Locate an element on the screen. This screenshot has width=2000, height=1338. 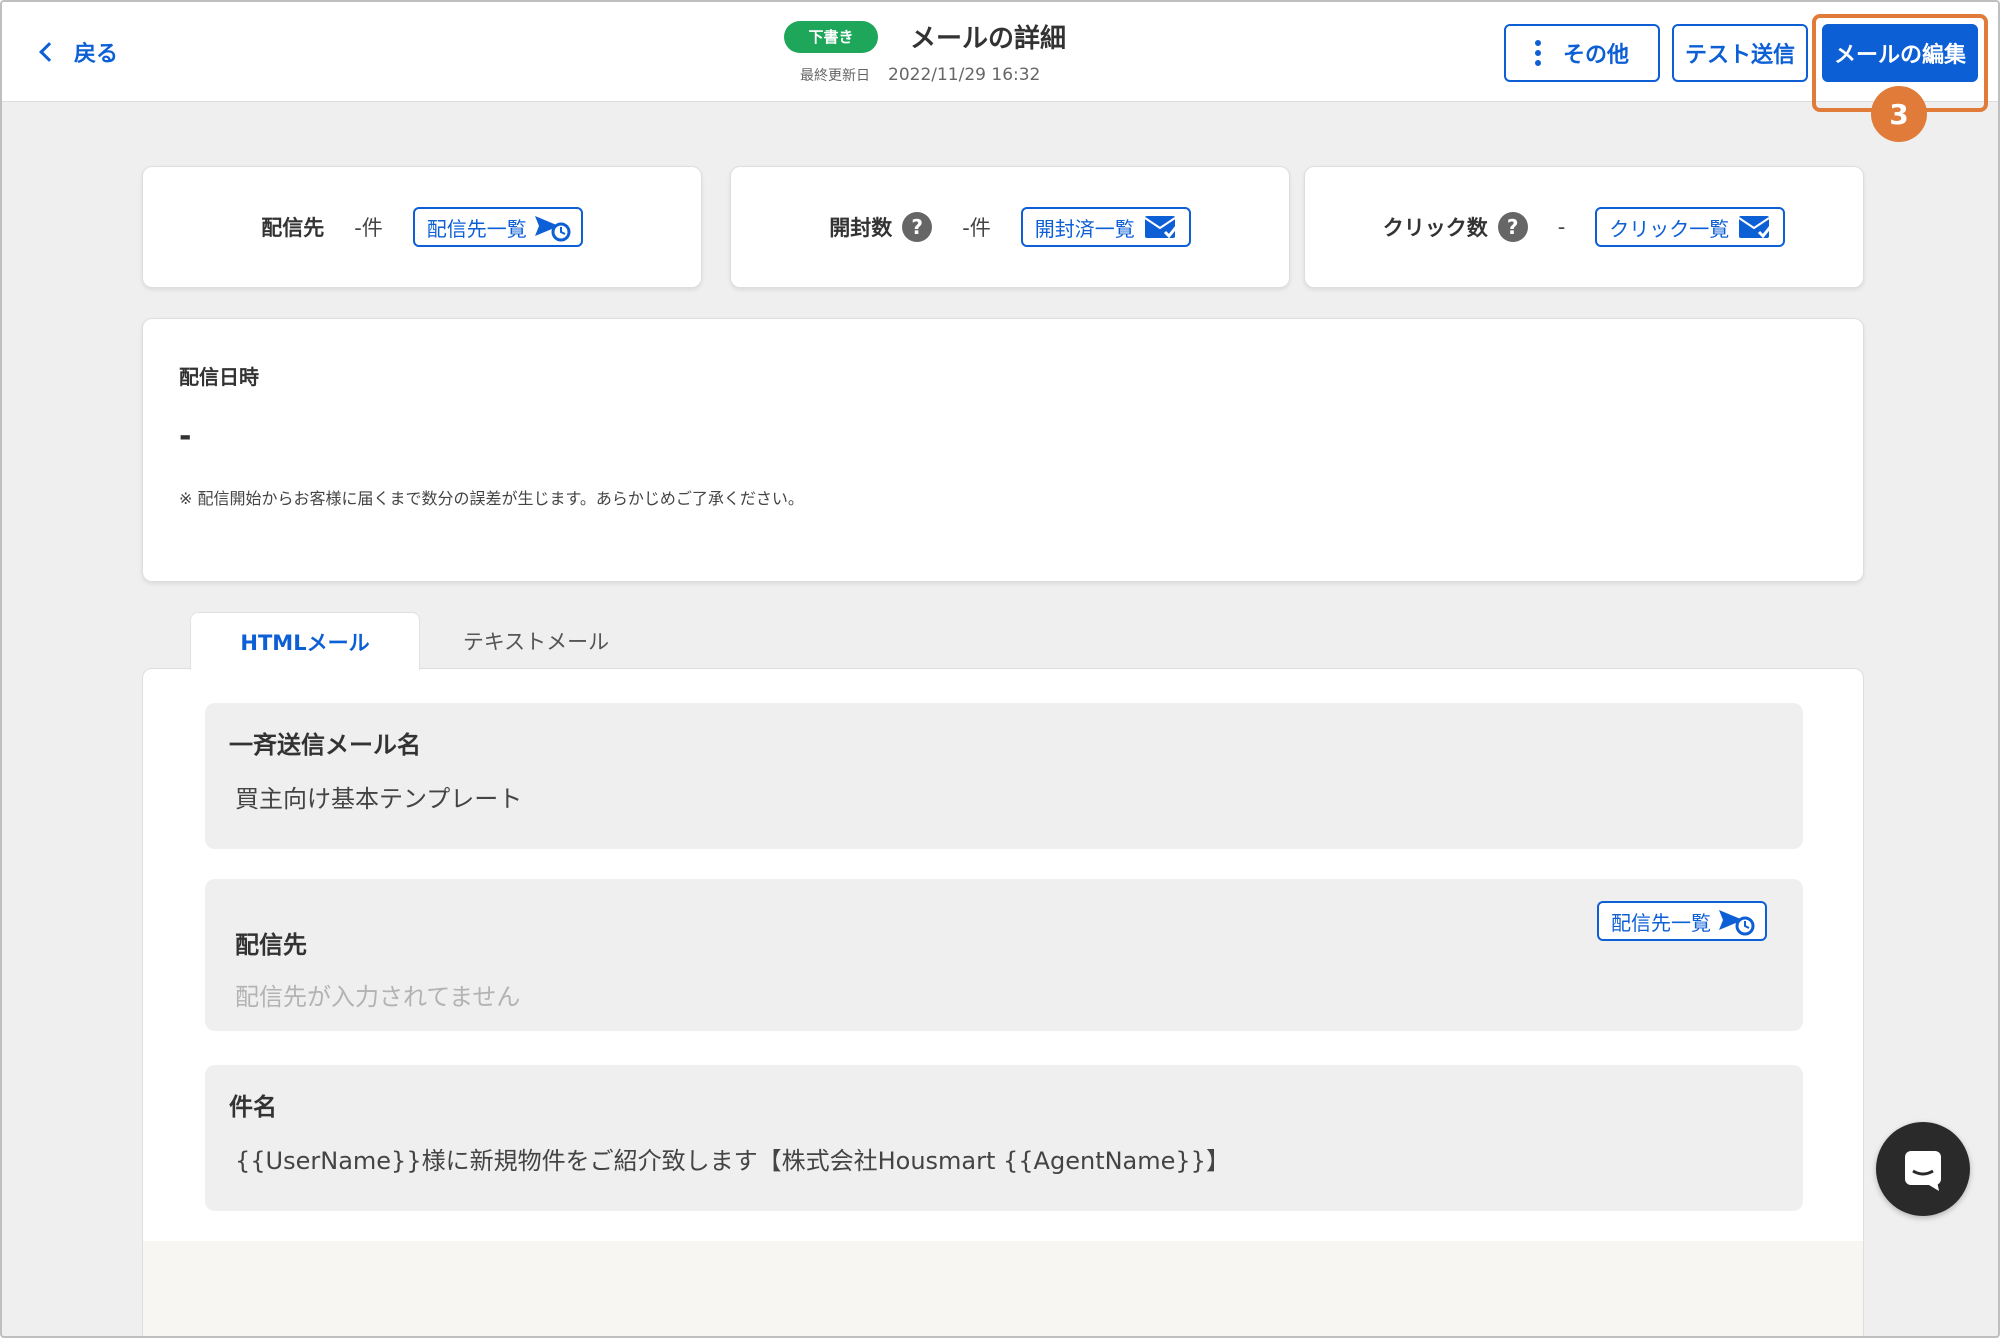
chat-launcher-button is located at coordinates (1923, 1169).